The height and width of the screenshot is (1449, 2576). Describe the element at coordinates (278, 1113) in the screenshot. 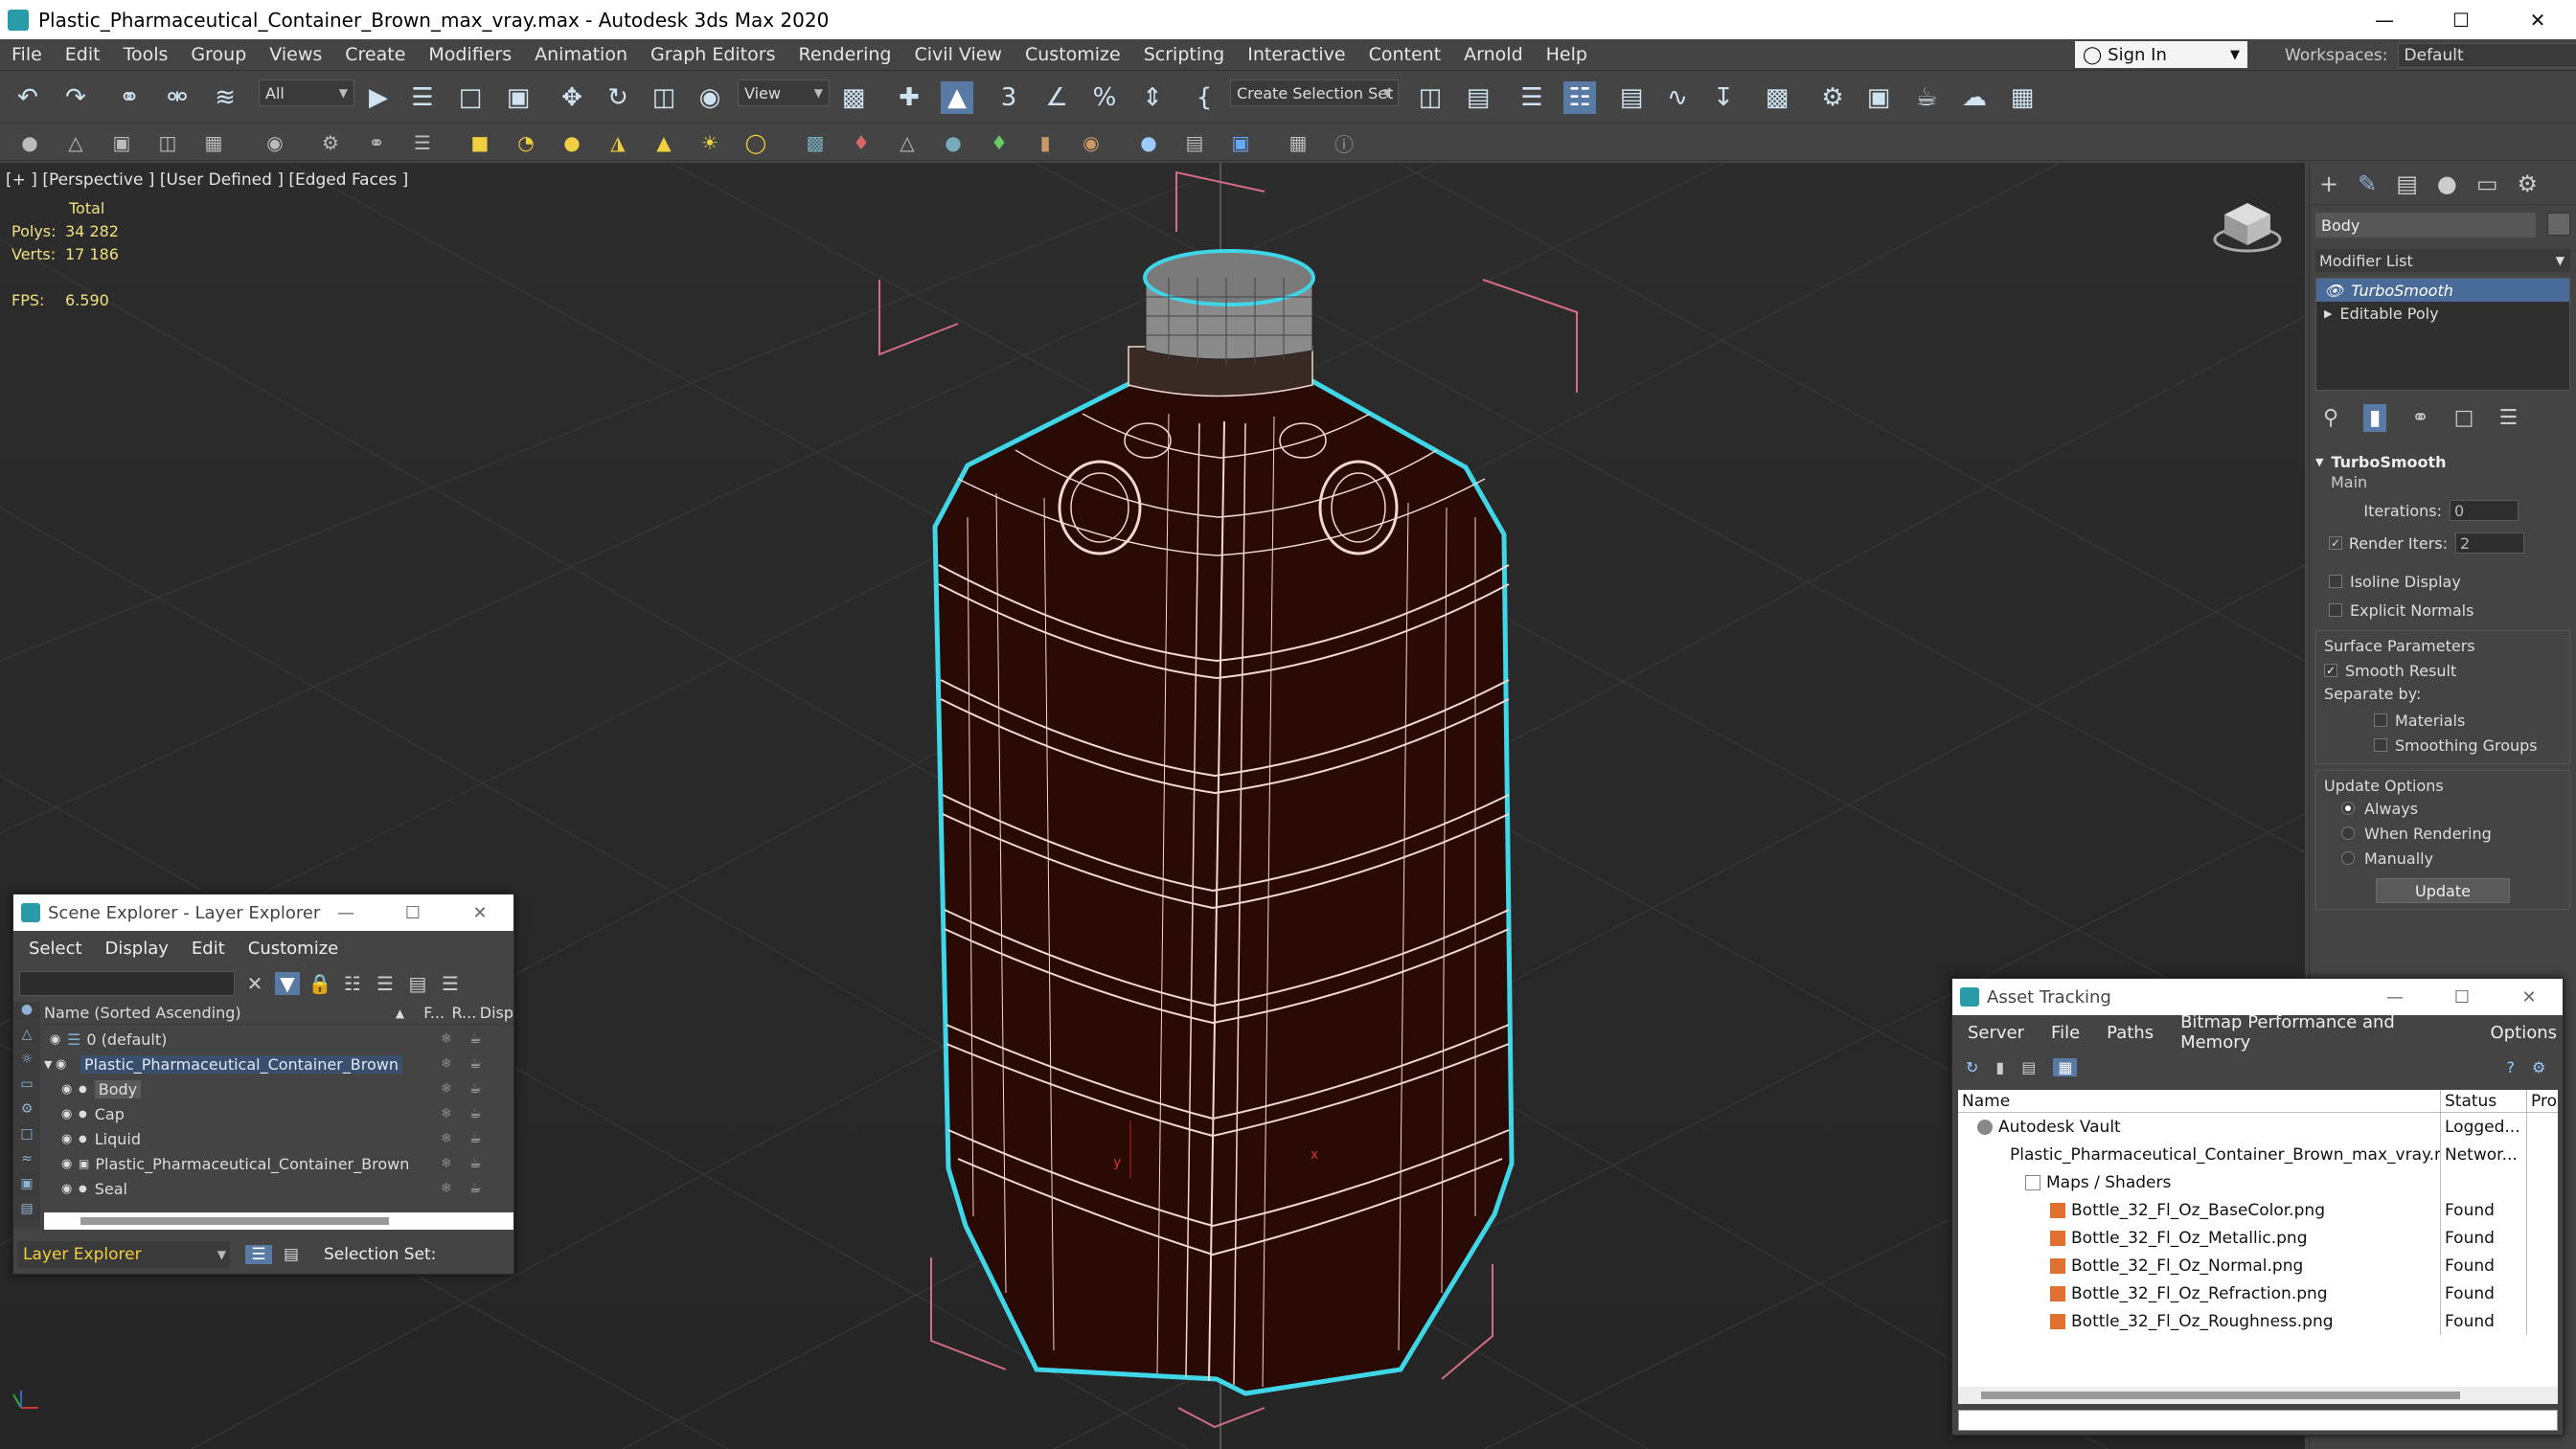

I see `tree-row-cap: ◉ ● Cap ❄ ☕` at that location.